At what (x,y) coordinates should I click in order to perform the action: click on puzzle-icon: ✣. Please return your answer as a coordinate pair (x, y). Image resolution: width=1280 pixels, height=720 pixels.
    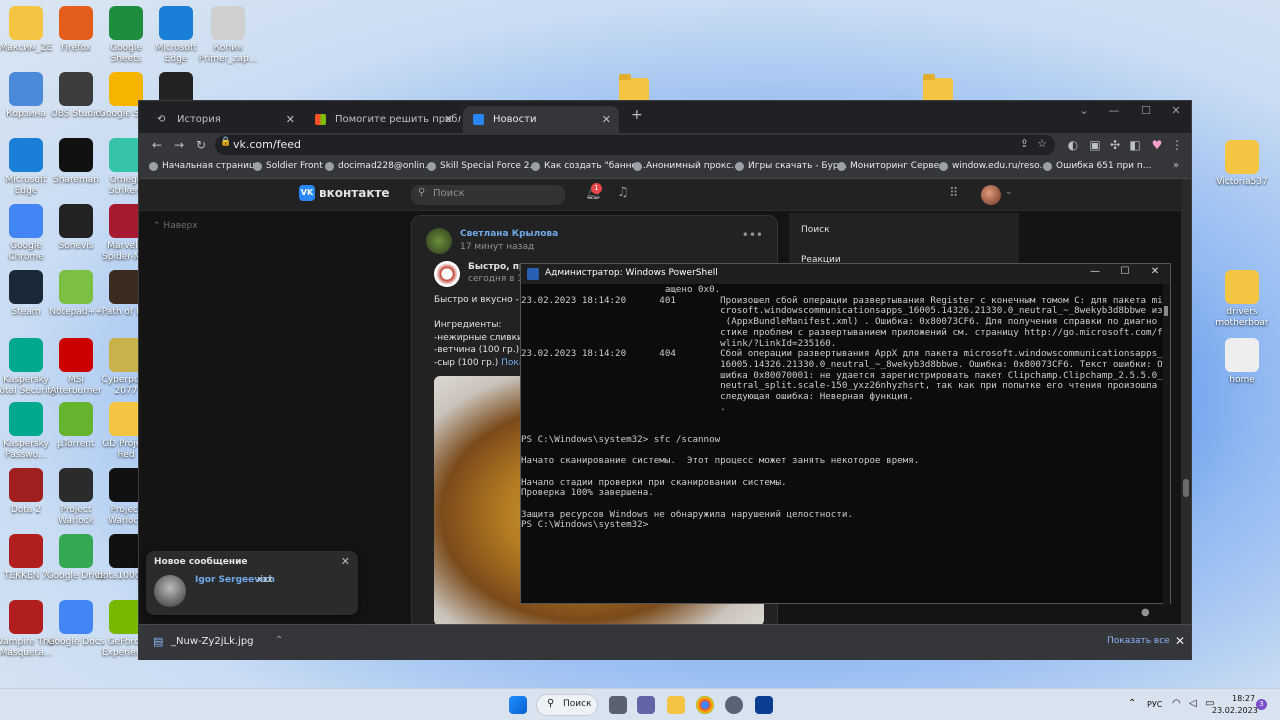
    Looking at the image, I should click on (1115, 145).